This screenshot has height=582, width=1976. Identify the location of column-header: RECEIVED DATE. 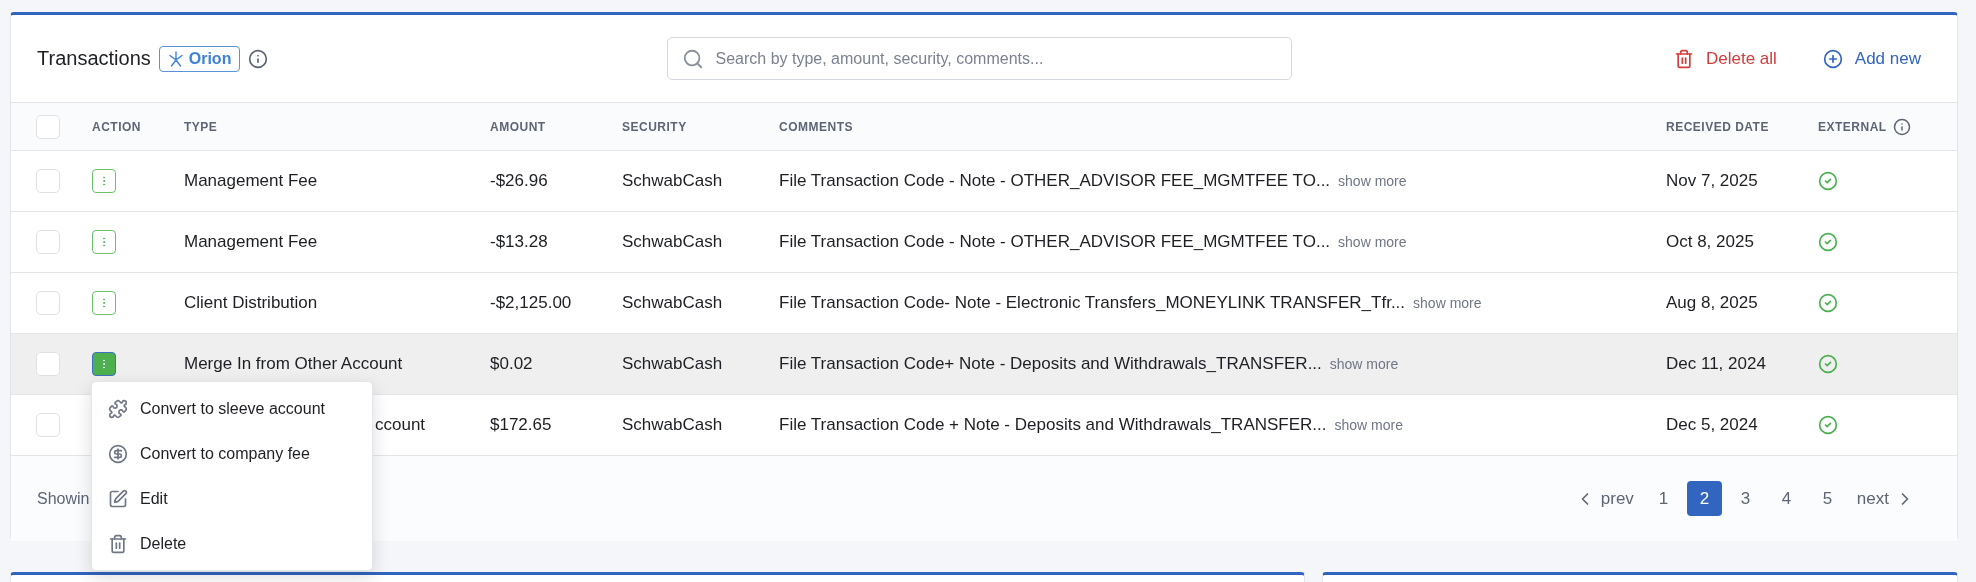
(1717, 126).